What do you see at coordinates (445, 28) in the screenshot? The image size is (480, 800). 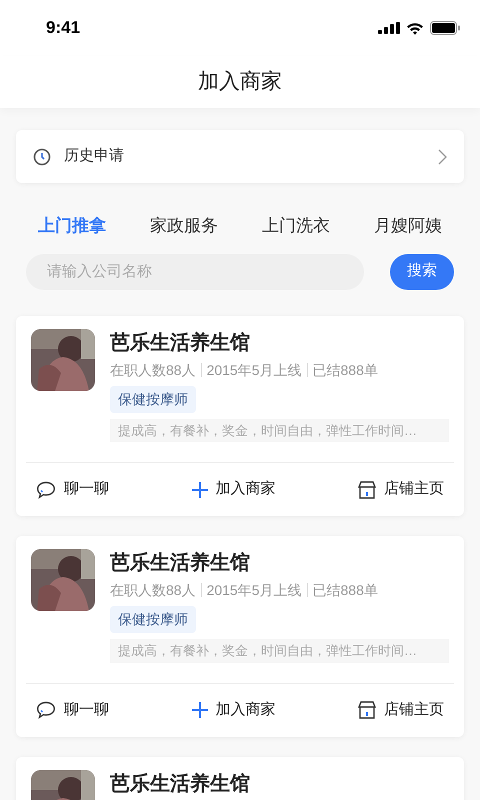 I see `battery-icon` at bounding box center [445, 28].